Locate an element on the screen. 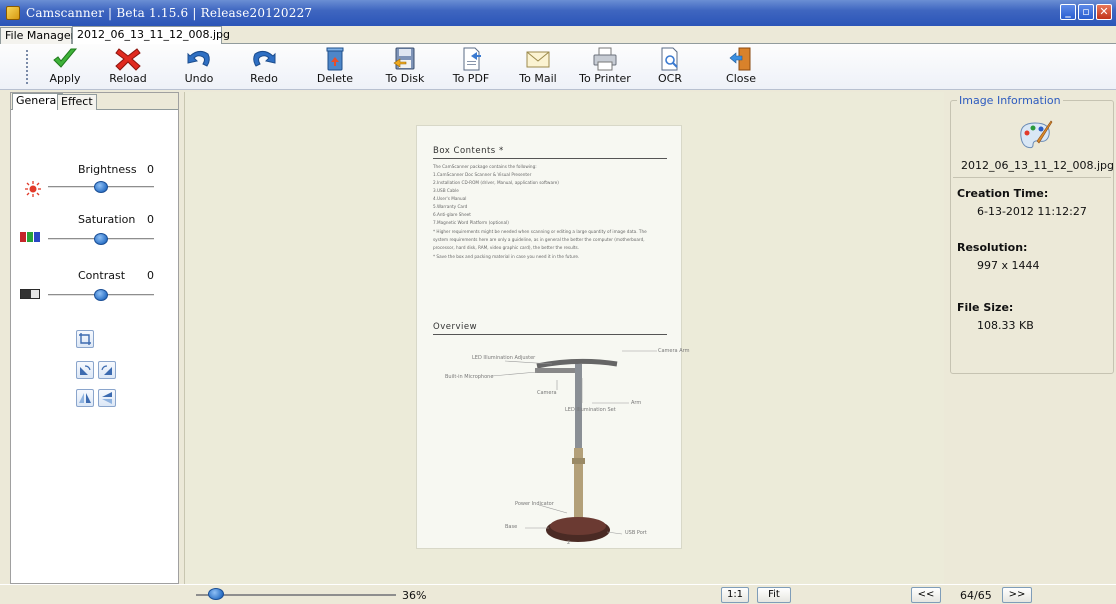  list-item: 4.User's Manual is located at coordinates (450, 198).